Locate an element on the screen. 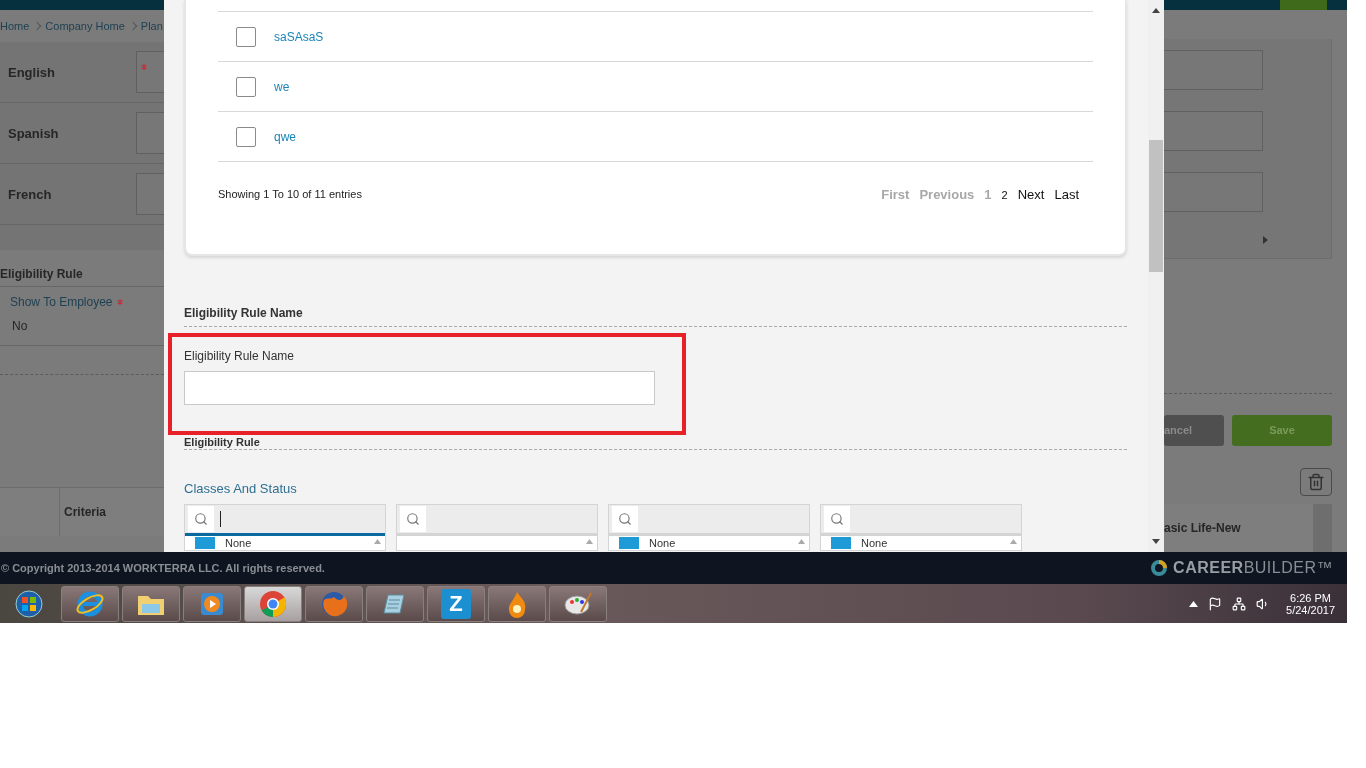 Image resolution: width=1366 pixels, height=768 pixels. scrollbar is located at coordinates (1322, 528).